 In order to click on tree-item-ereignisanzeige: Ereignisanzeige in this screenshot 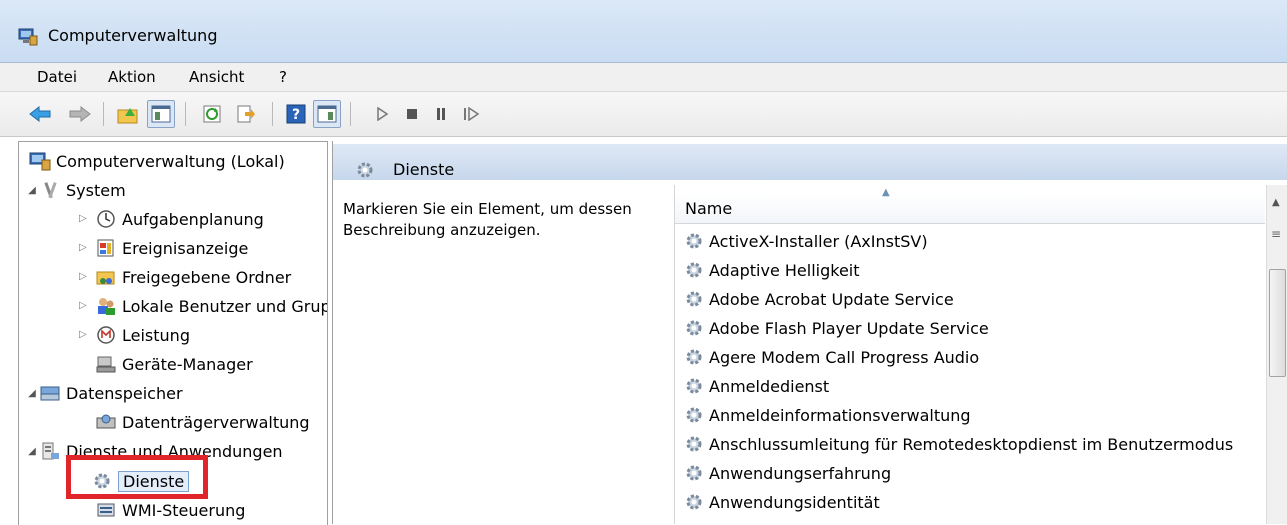, I will do `click(171, 248)`.